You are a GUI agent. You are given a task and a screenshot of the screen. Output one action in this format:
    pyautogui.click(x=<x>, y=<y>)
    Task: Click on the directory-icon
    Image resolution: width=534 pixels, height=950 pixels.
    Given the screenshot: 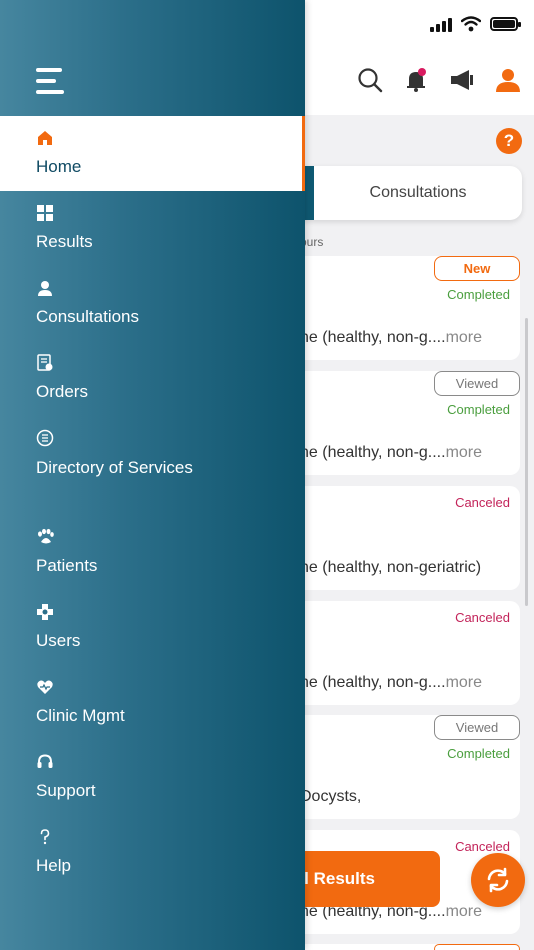 What is the action you would take?
    pyautogui.click(x=45, y=438)
    